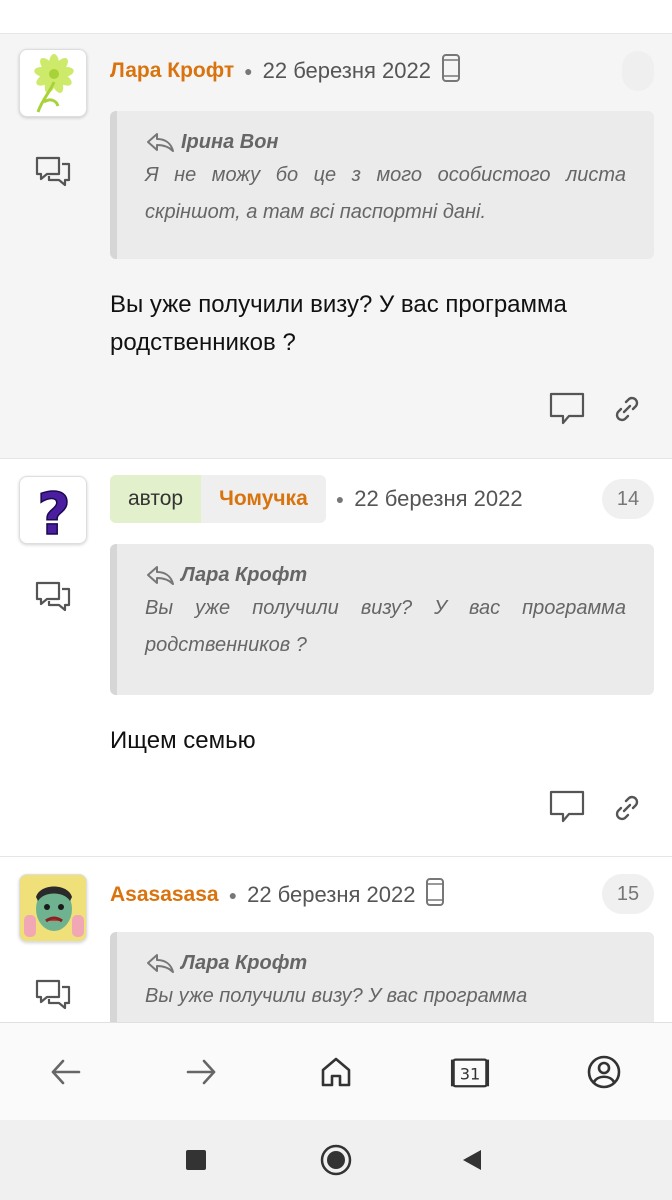 This screenshot has height=1200, width=672. I want to click on post-meta: автор Чомучка ● 22 березня 2022, so click(316, 499).